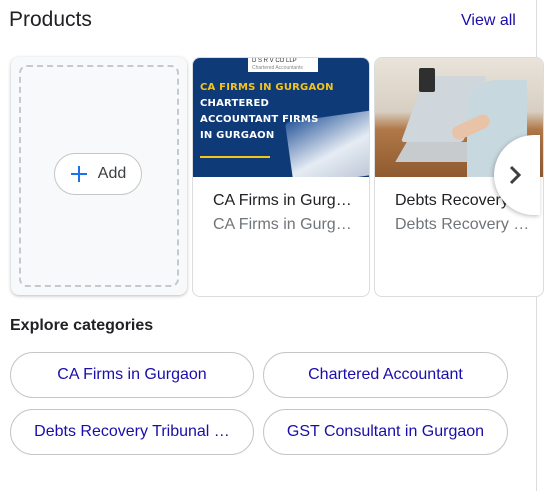 The image size is (550, 491). What do you see at coordinates (259, 119) in the screenshot?
I see `banner-line-3: ACCOUNTANT FIRMS` at bounding box center [259, 119].